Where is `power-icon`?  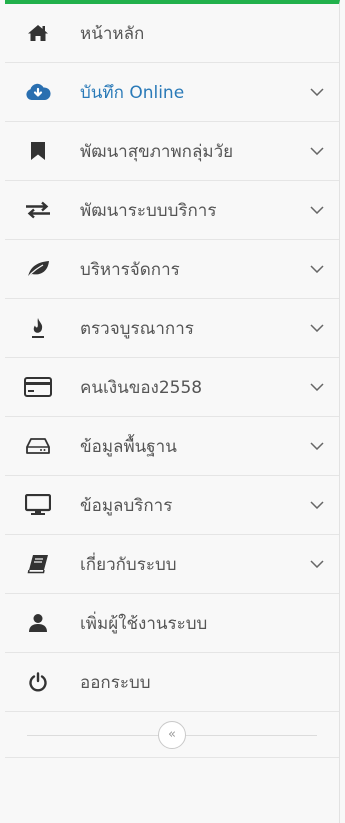 power-icon is located at coordinates (38, 682).